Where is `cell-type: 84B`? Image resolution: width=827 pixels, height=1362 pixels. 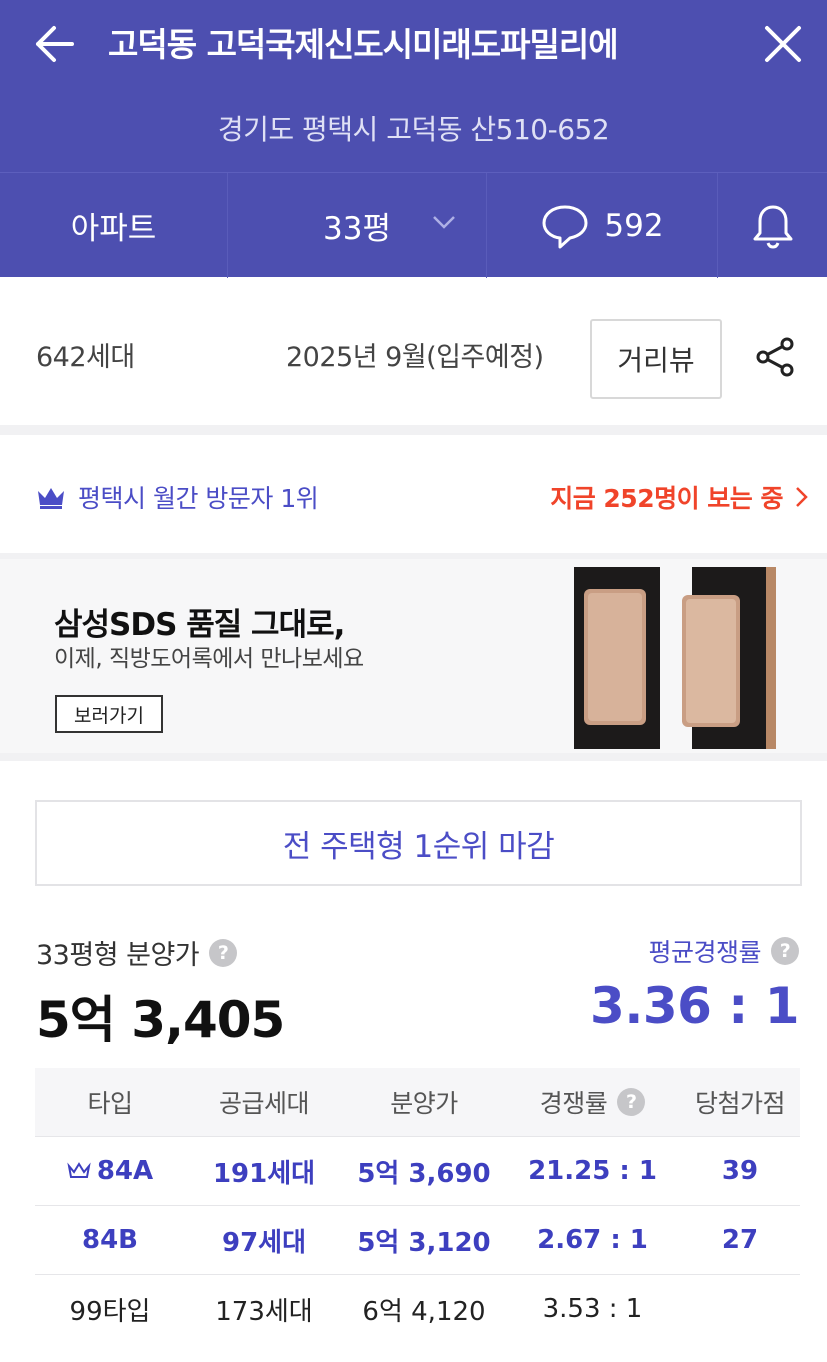
cell-type: 84B is located at coordinates (110, 1240).